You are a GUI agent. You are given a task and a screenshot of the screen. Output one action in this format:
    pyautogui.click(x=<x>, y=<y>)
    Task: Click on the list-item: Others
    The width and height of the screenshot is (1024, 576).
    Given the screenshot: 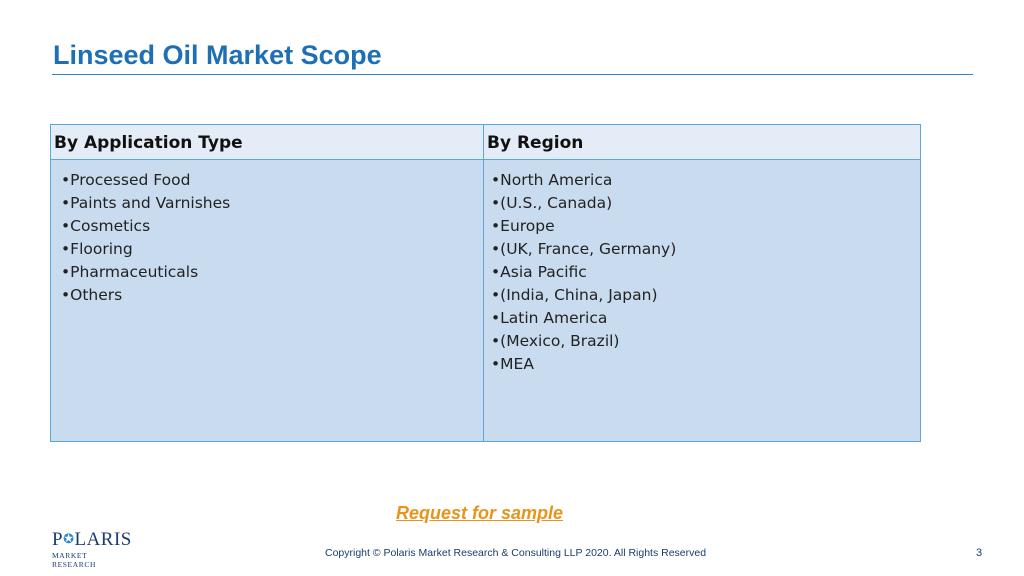 What is the action you would take?
    pyautogui.click(x=145, y=295)
    